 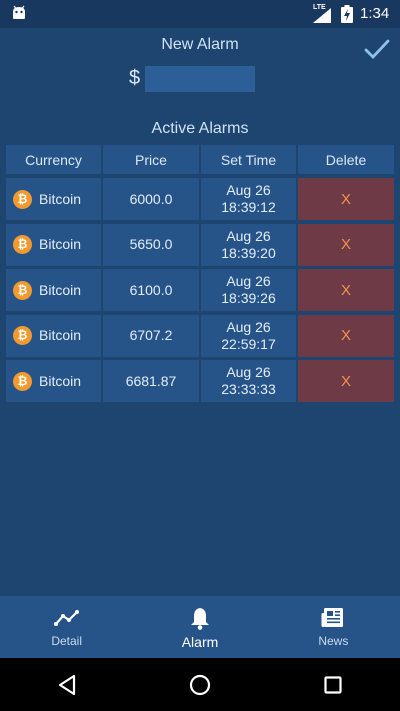 What do you see at coordinates (151, 159) in the screenshot?
I see `column-header-price: Price` at bounding box center [151, 159].